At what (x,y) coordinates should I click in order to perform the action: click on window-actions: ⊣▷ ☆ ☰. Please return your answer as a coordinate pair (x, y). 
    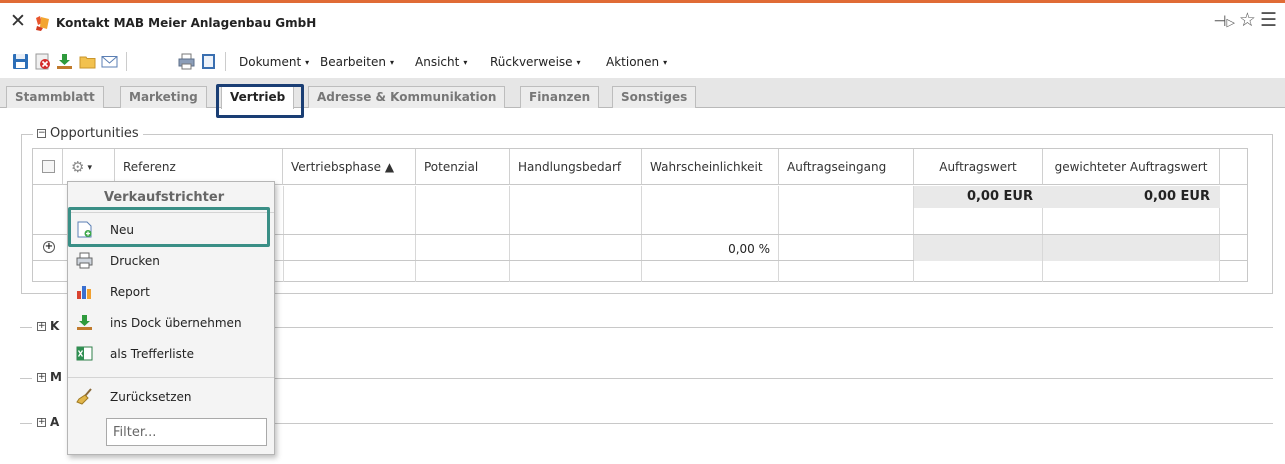
    Looking at the image, I should click on (1245, 20).